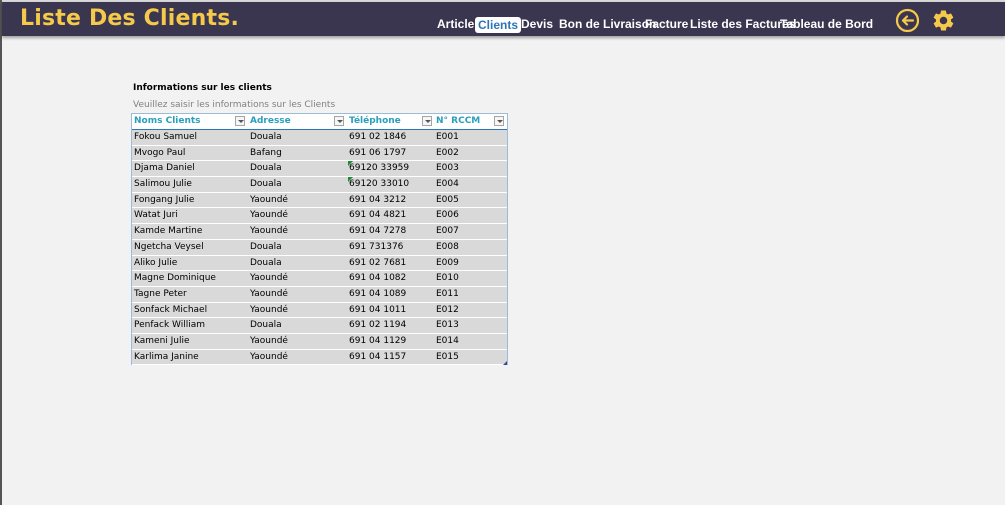 Image resolution: width=1005 pixels, height=505 pixels. I want to click on cell-rccm: E012, so click(446, 310).